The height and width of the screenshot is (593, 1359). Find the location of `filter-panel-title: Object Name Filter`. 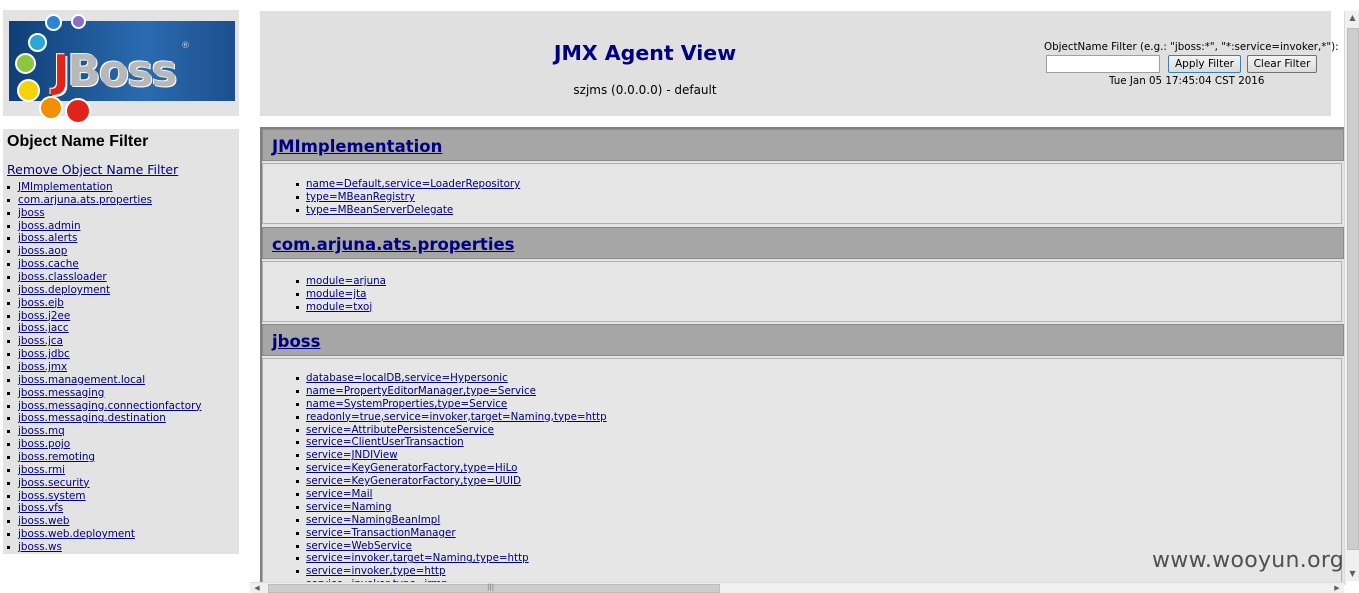

filter-panel-title: Object Name Filter is located at coordinates (78, 141).